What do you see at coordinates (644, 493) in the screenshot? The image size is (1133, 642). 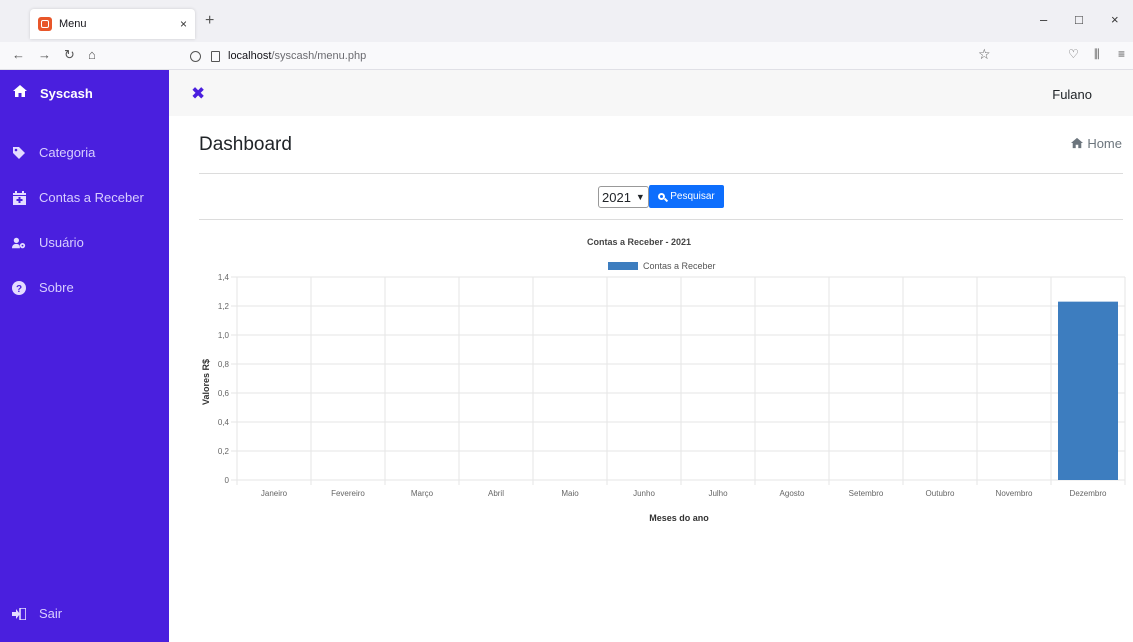 I see `x-tick-label: Junho` at bounding box center [644, 493].